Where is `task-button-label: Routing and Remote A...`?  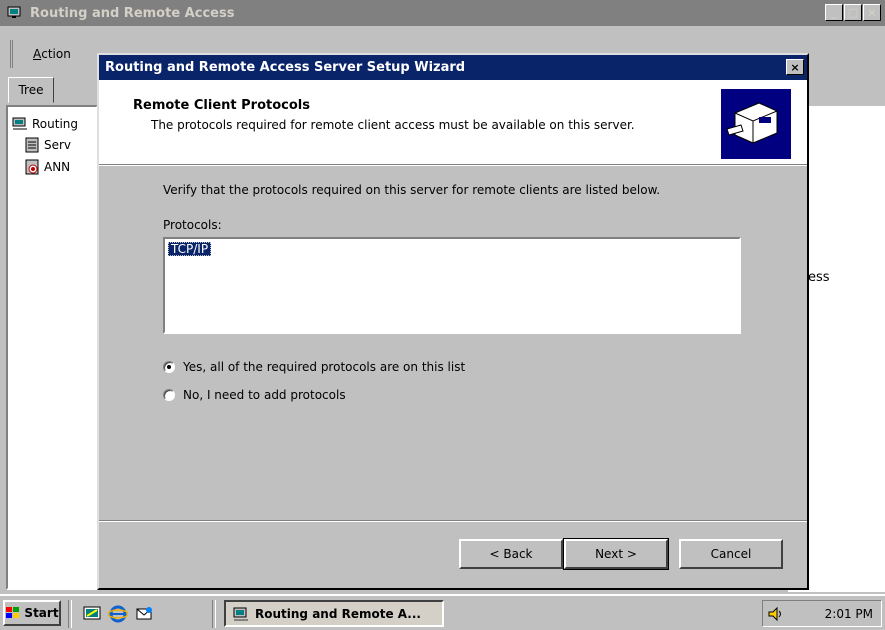 task-button-label: Routing and Remote A... is located at coordinates (338, 613).